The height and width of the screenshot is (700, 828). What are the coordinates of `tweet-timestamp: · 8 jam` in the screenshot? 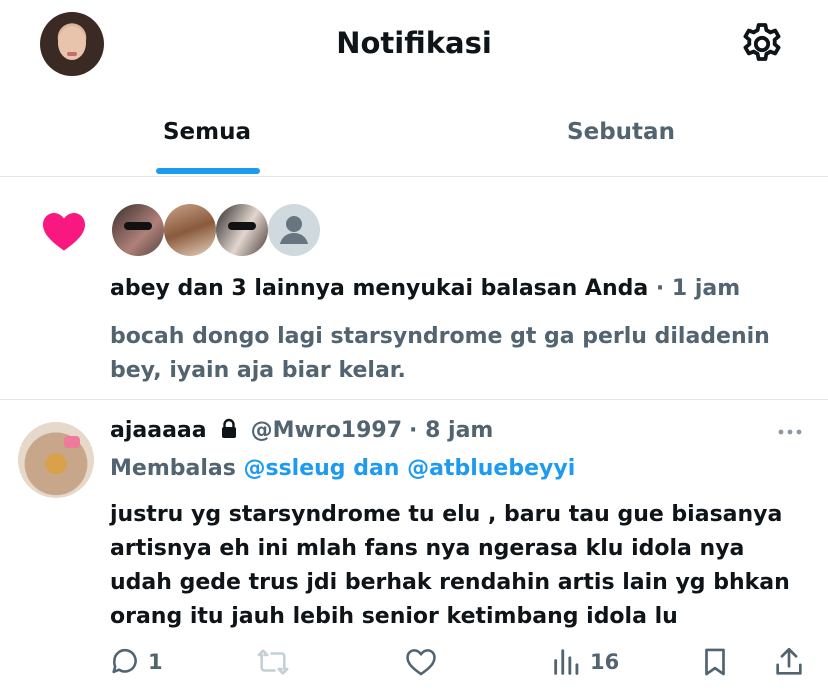 It's located at (451, 430).